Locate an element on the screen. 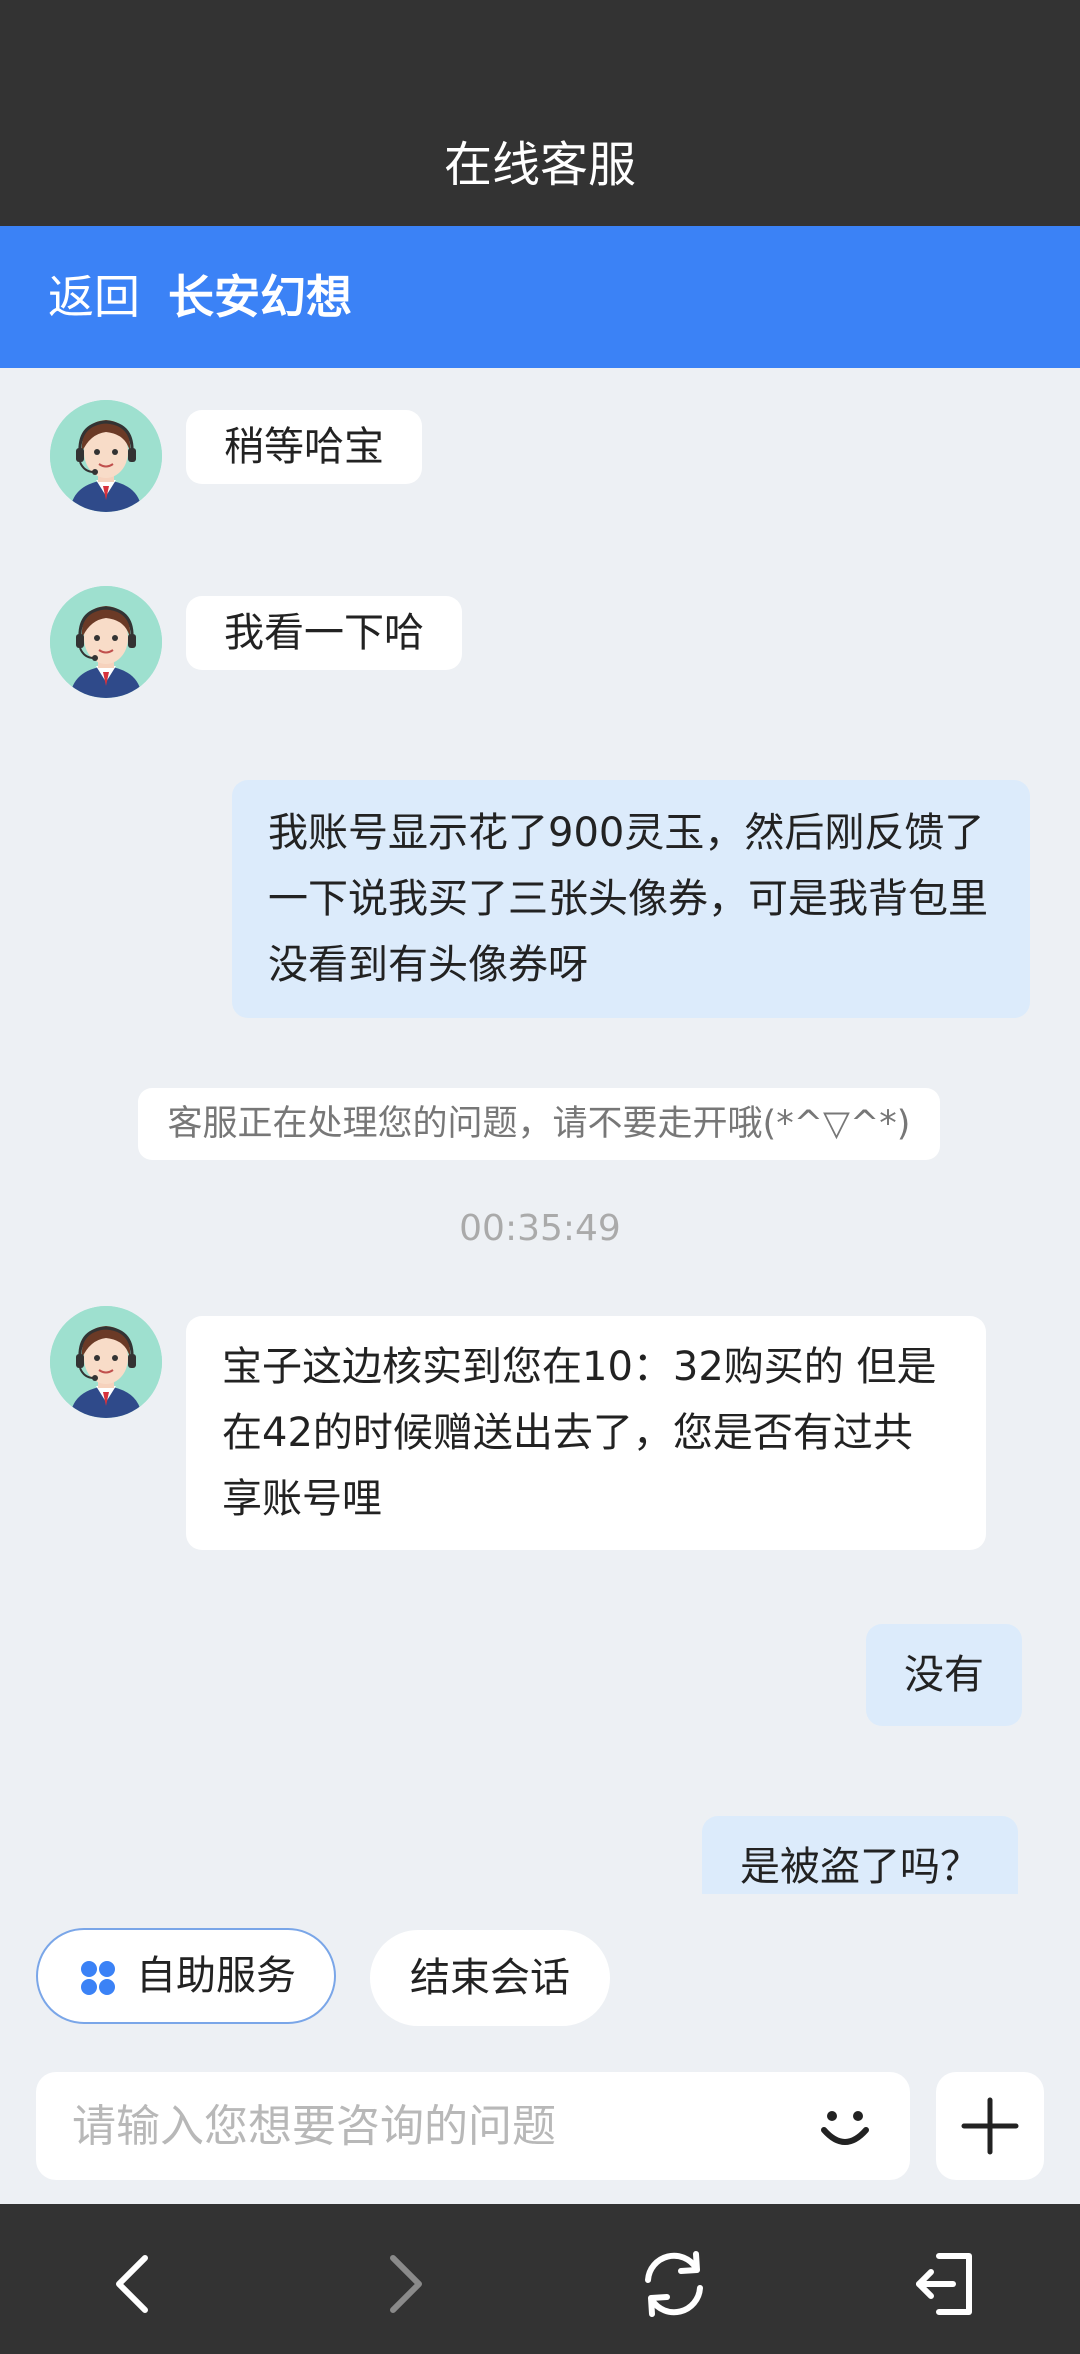 The image size is (1080, 2354). game-name: 长安幻想 is located at coordinates (260, 297).